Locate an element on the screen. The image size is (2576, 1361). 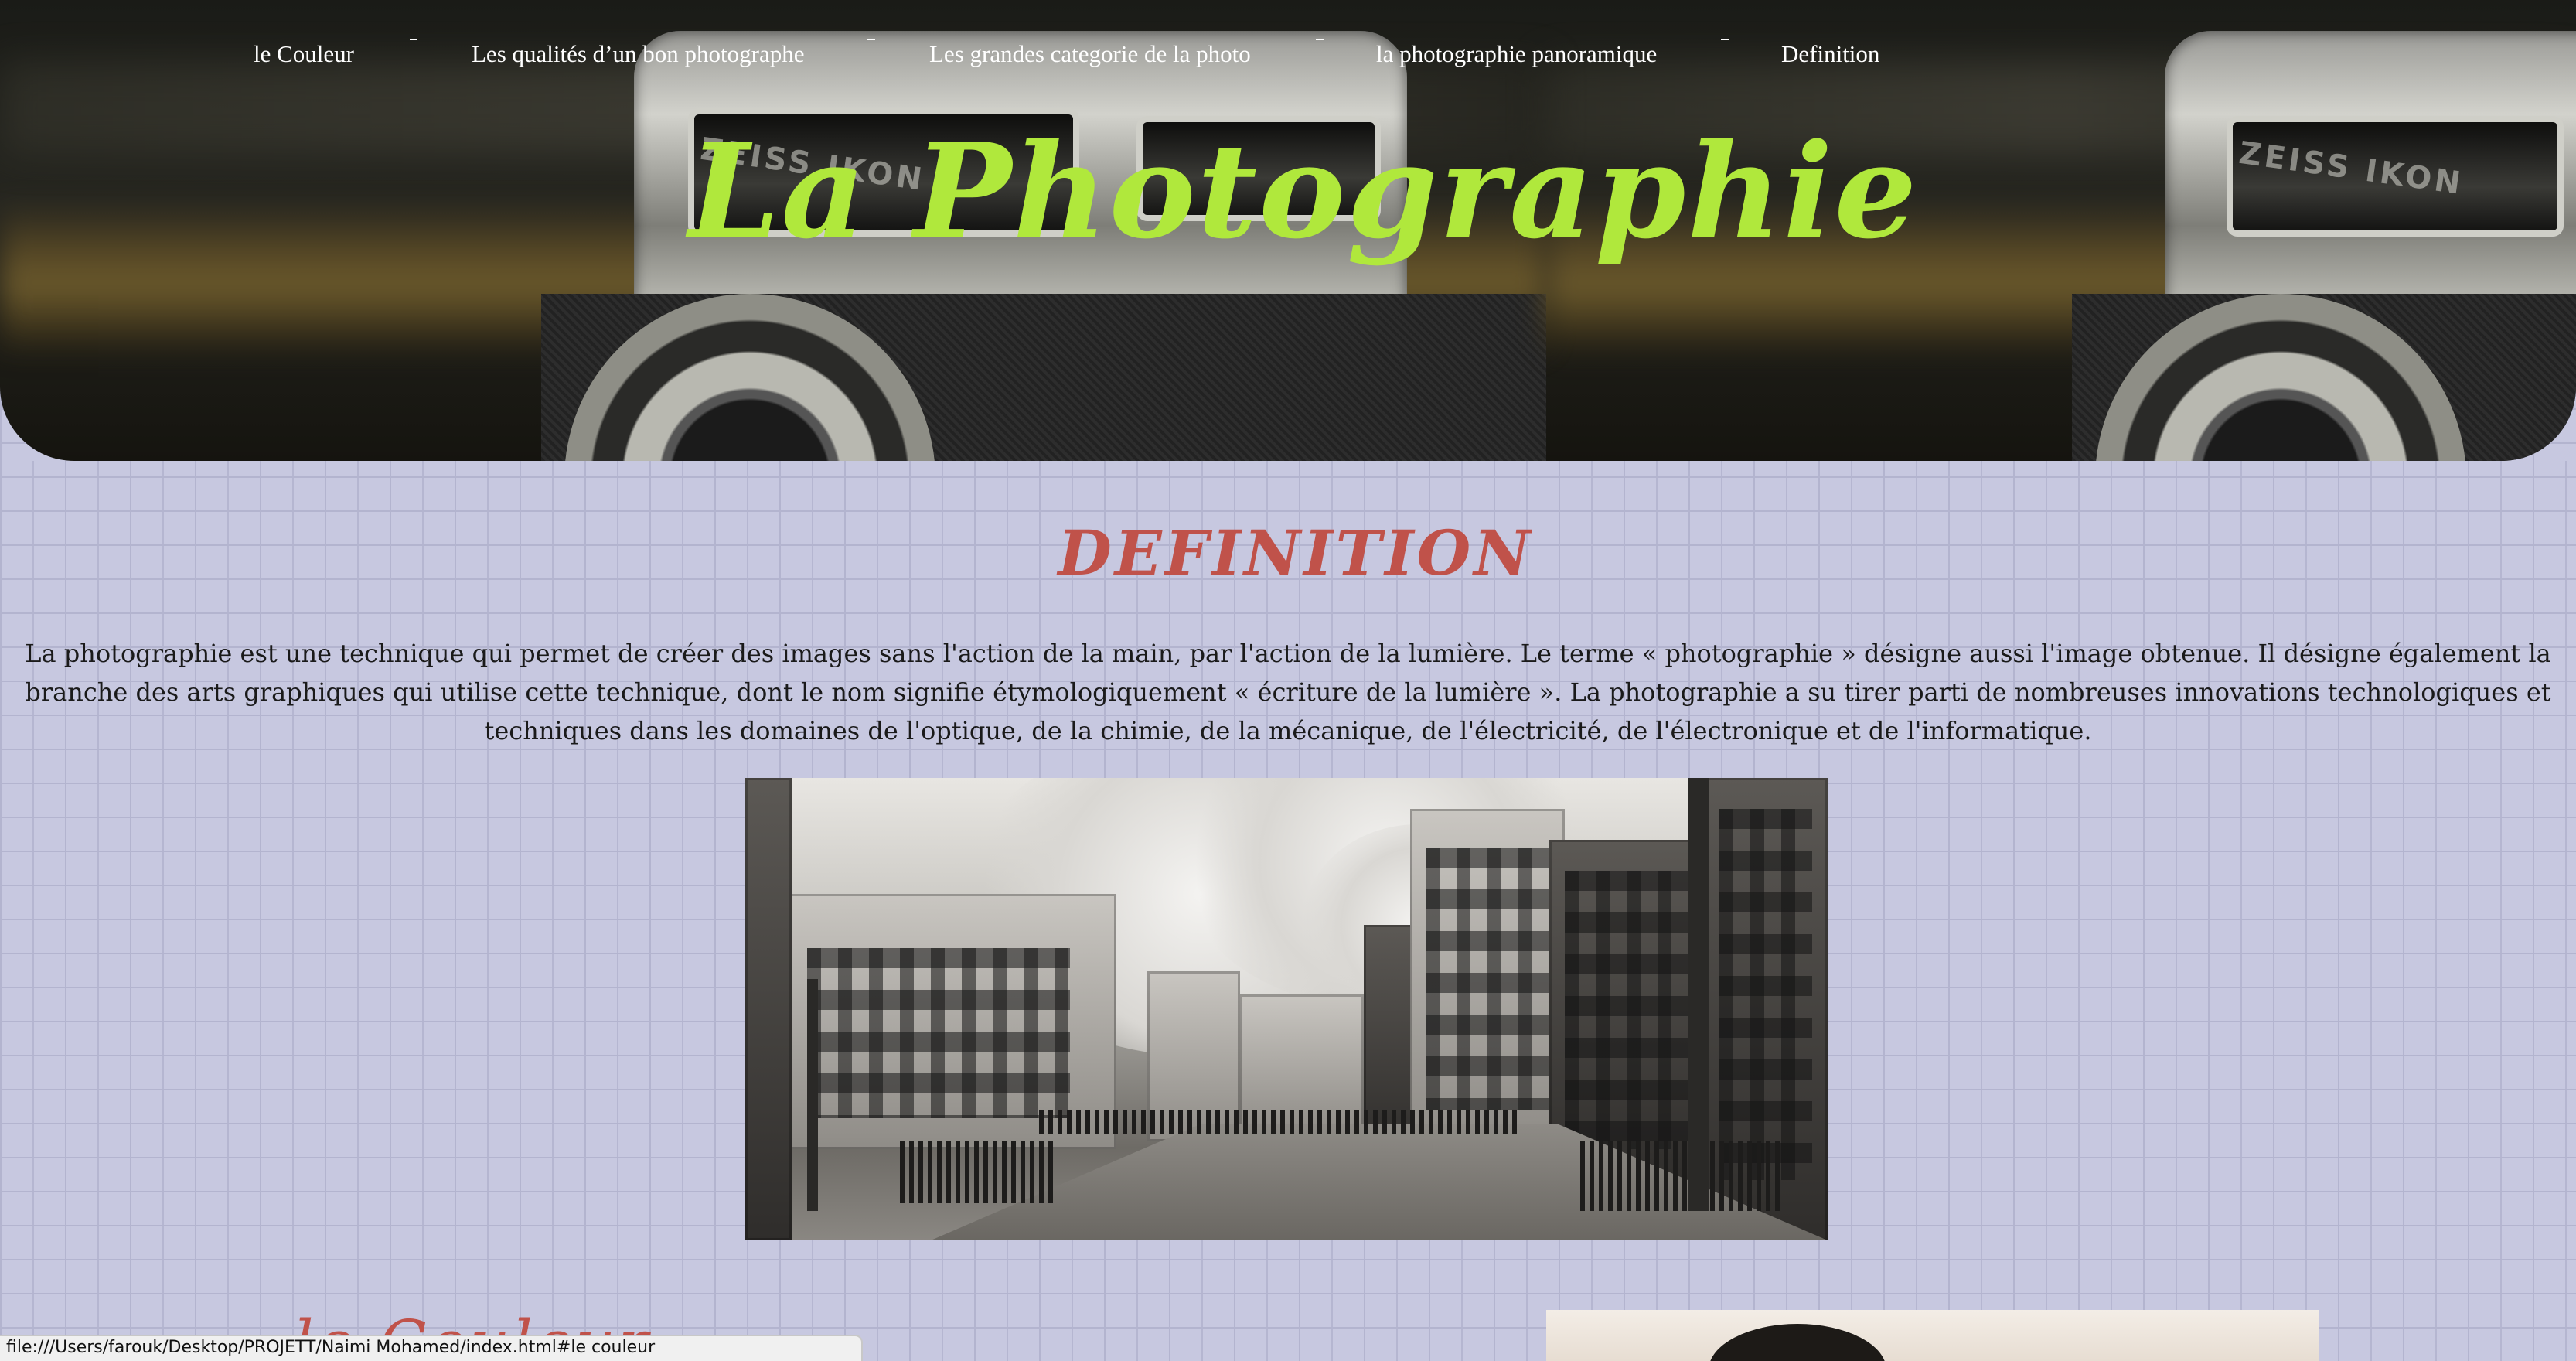
site-title: La Photographie is located at coordinates (1303, 191).